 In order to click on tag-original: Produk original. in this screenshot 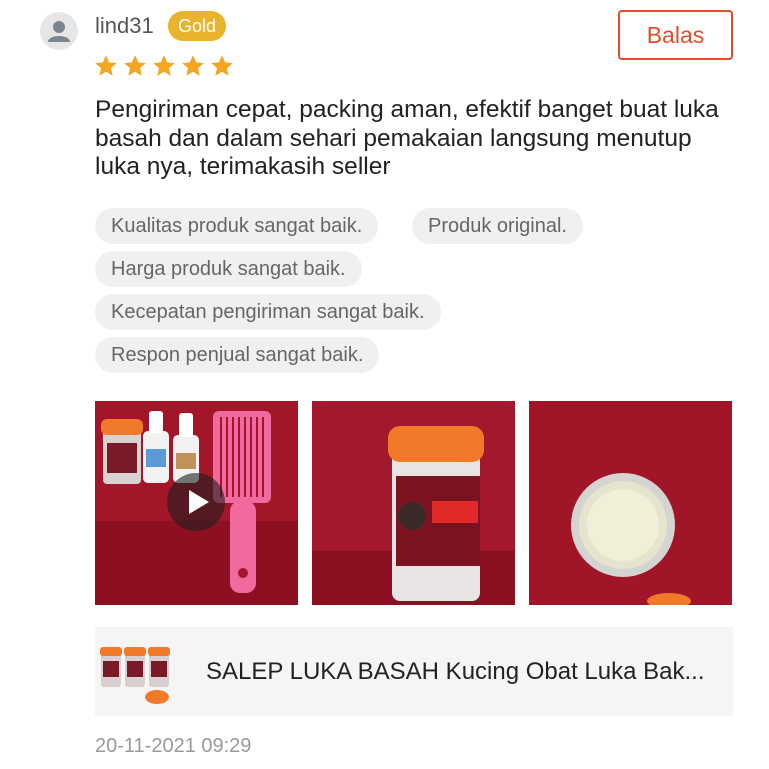, I will do `click(497, 226)`.